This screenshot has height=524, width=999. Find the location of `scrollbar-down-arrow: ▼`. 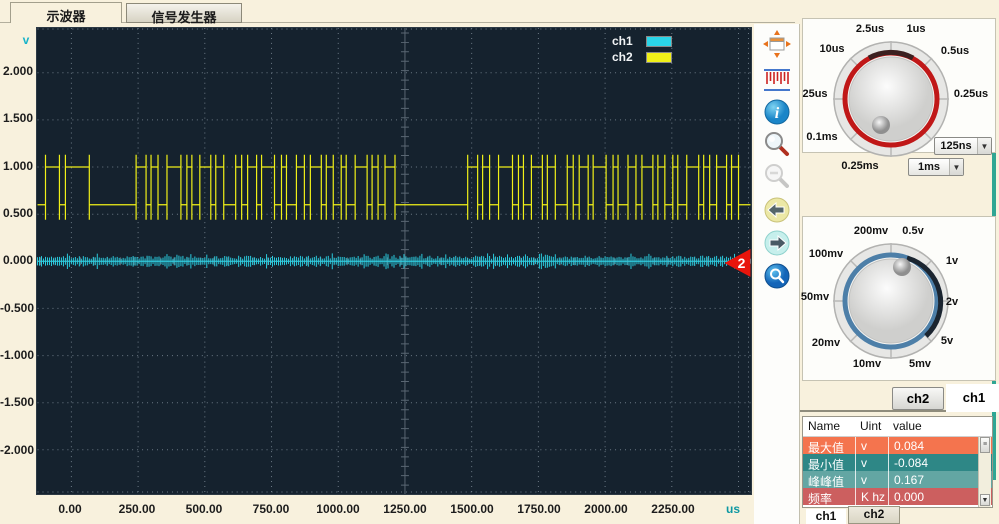

scrollbar-down-arrow: ▼ is located at coordinates (985, 500).